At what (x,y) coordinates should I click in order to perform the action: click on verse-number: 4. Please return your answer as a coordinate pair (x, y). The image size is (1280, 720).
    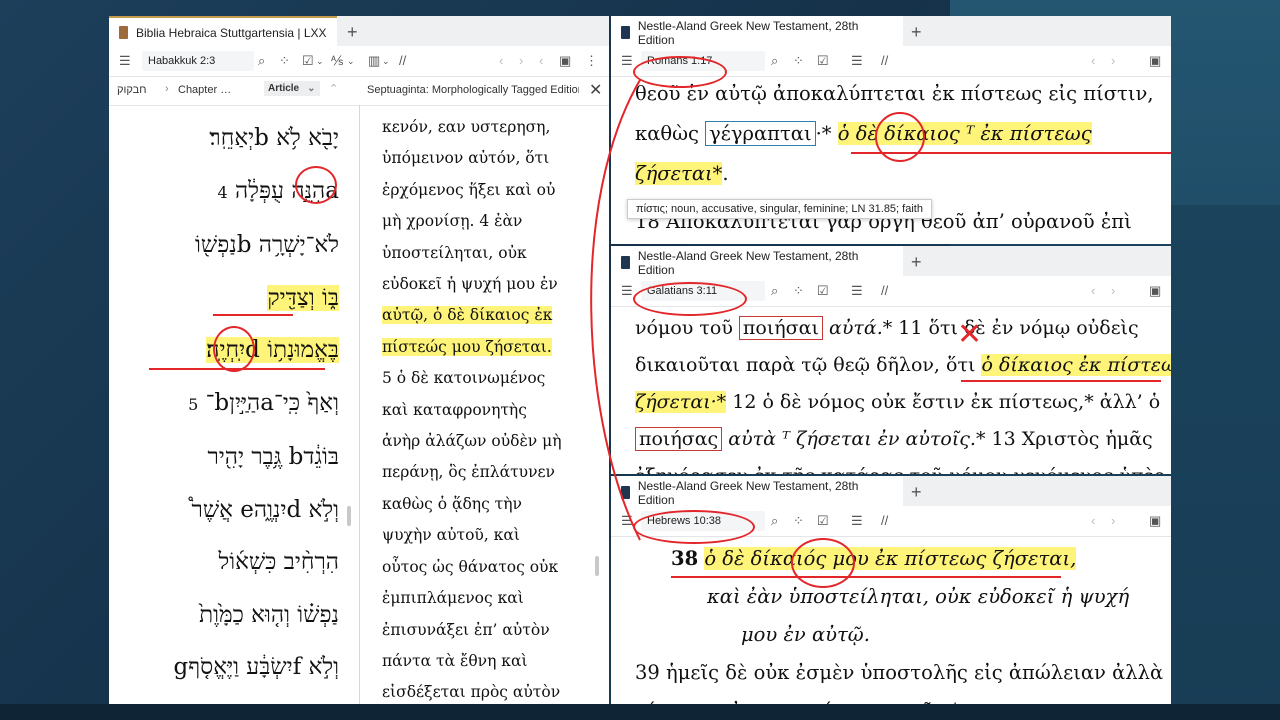
    Looking at the image, I should click on (222, 192).